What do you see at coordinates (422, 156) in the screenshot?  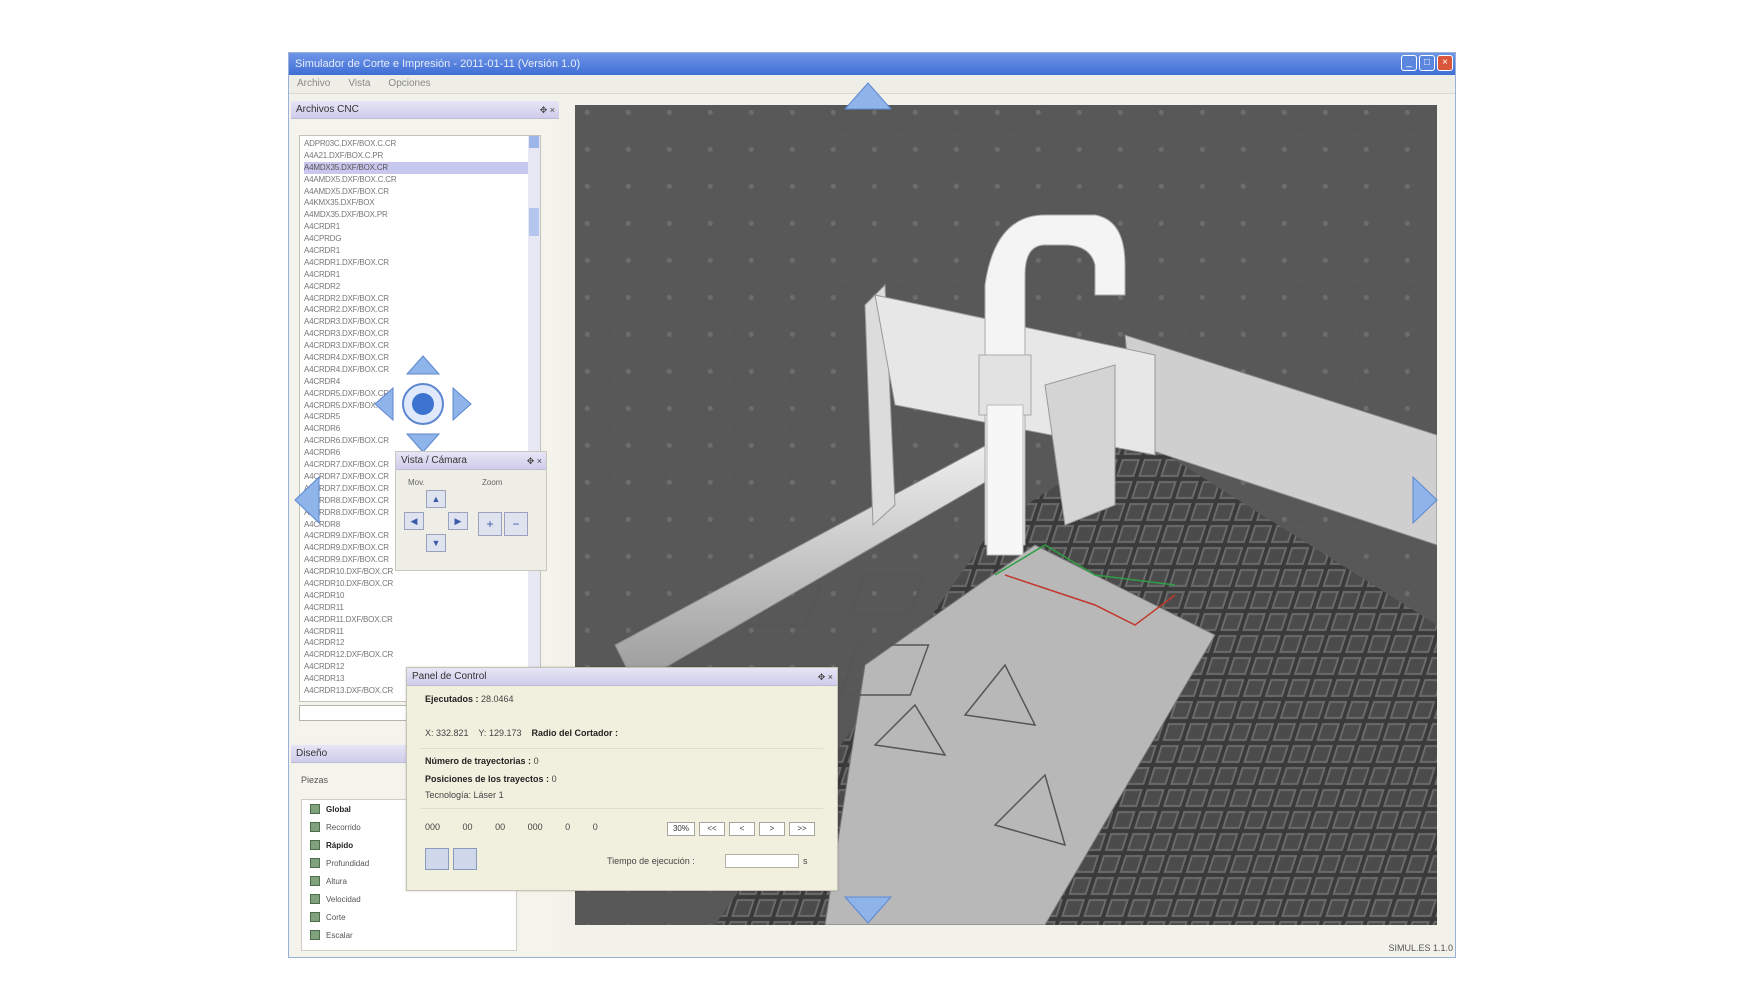 I see `file-list-item: A4A21.DXF/BOX.C.PR` at bounding box center [422, 156].